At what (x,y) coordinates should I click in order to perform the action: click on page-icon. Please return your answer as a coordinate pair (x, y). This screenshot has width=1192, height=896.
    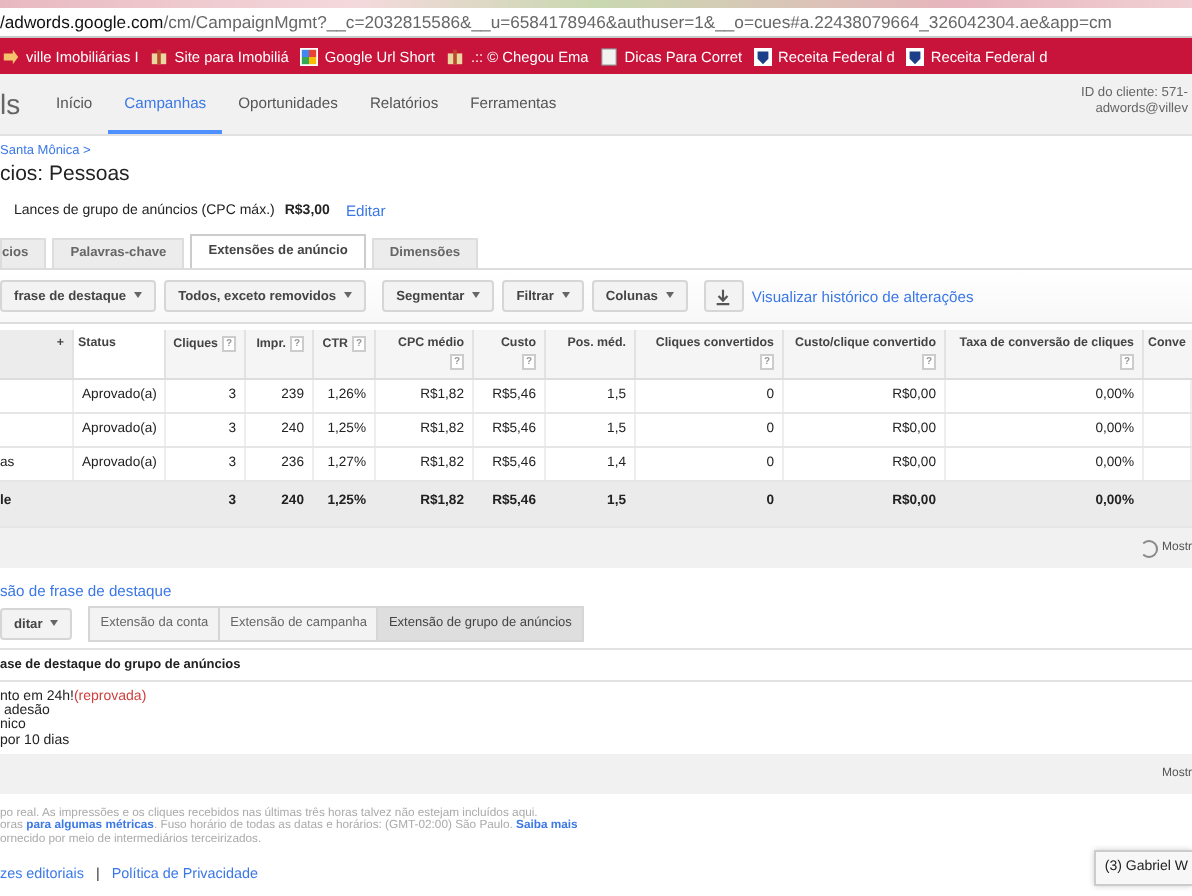
    Looking at the image, I should click on (609, 56).